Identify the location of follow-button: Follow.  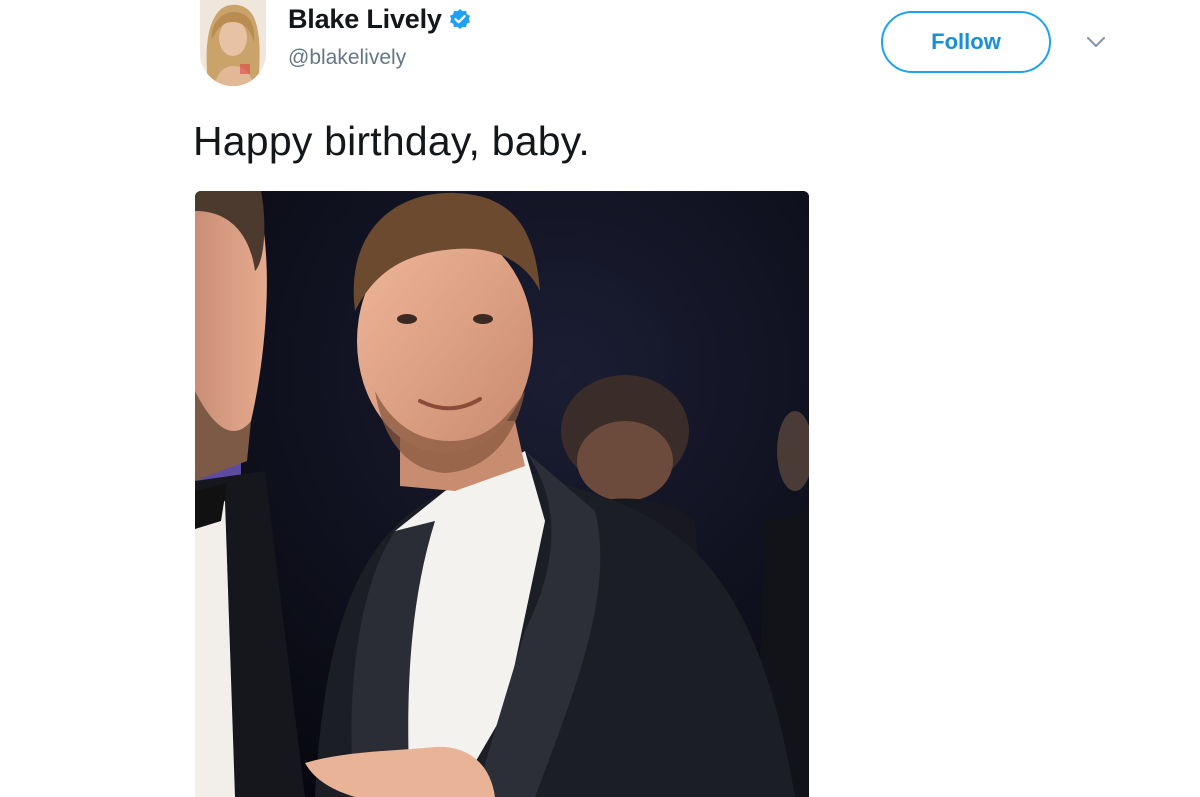
(966, 42).